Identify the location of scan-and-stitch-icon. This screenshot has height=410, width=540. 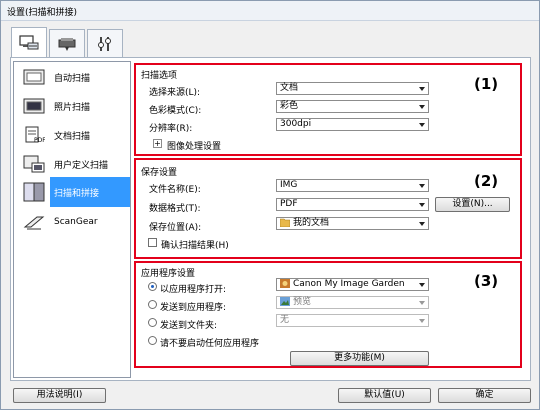
(34, 192).